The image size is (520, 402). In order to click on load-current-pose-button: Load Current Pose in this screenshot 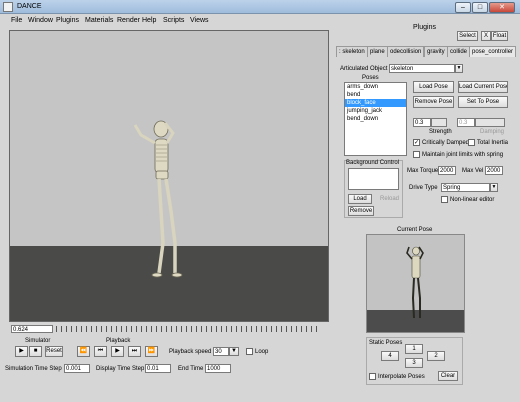, I will do `click(483, 87)`.